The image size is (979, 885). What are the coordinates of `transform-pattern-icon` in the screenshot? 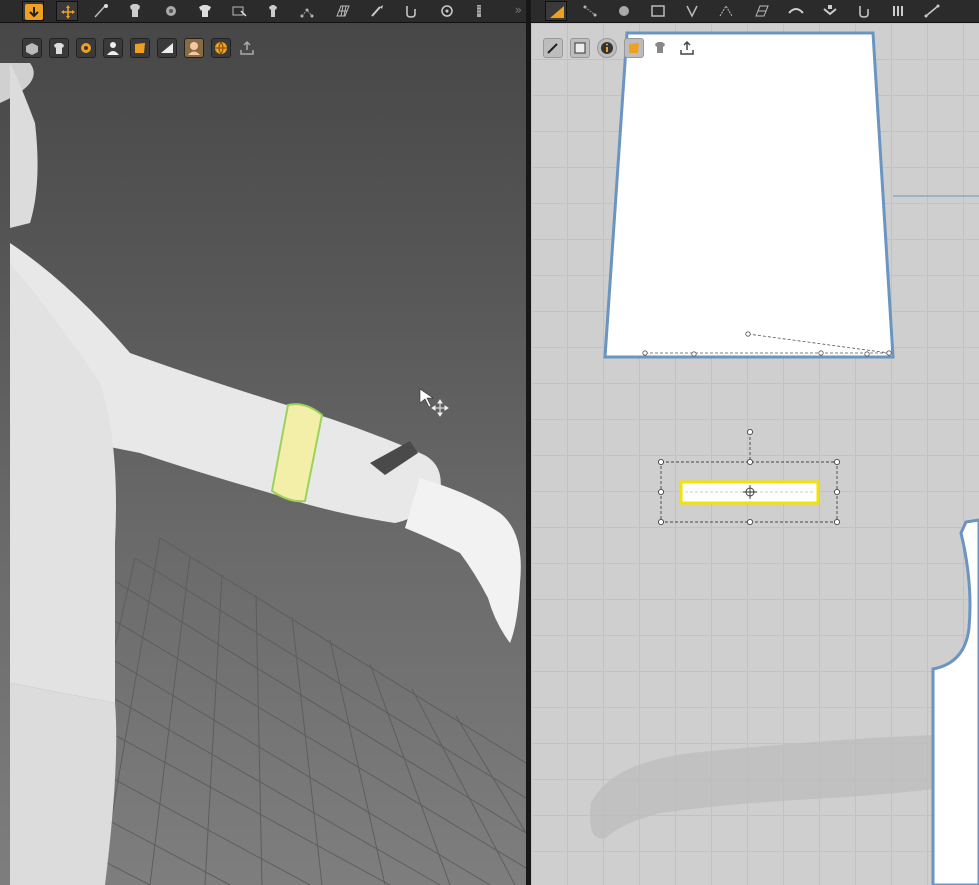 It's located at (556, 11).